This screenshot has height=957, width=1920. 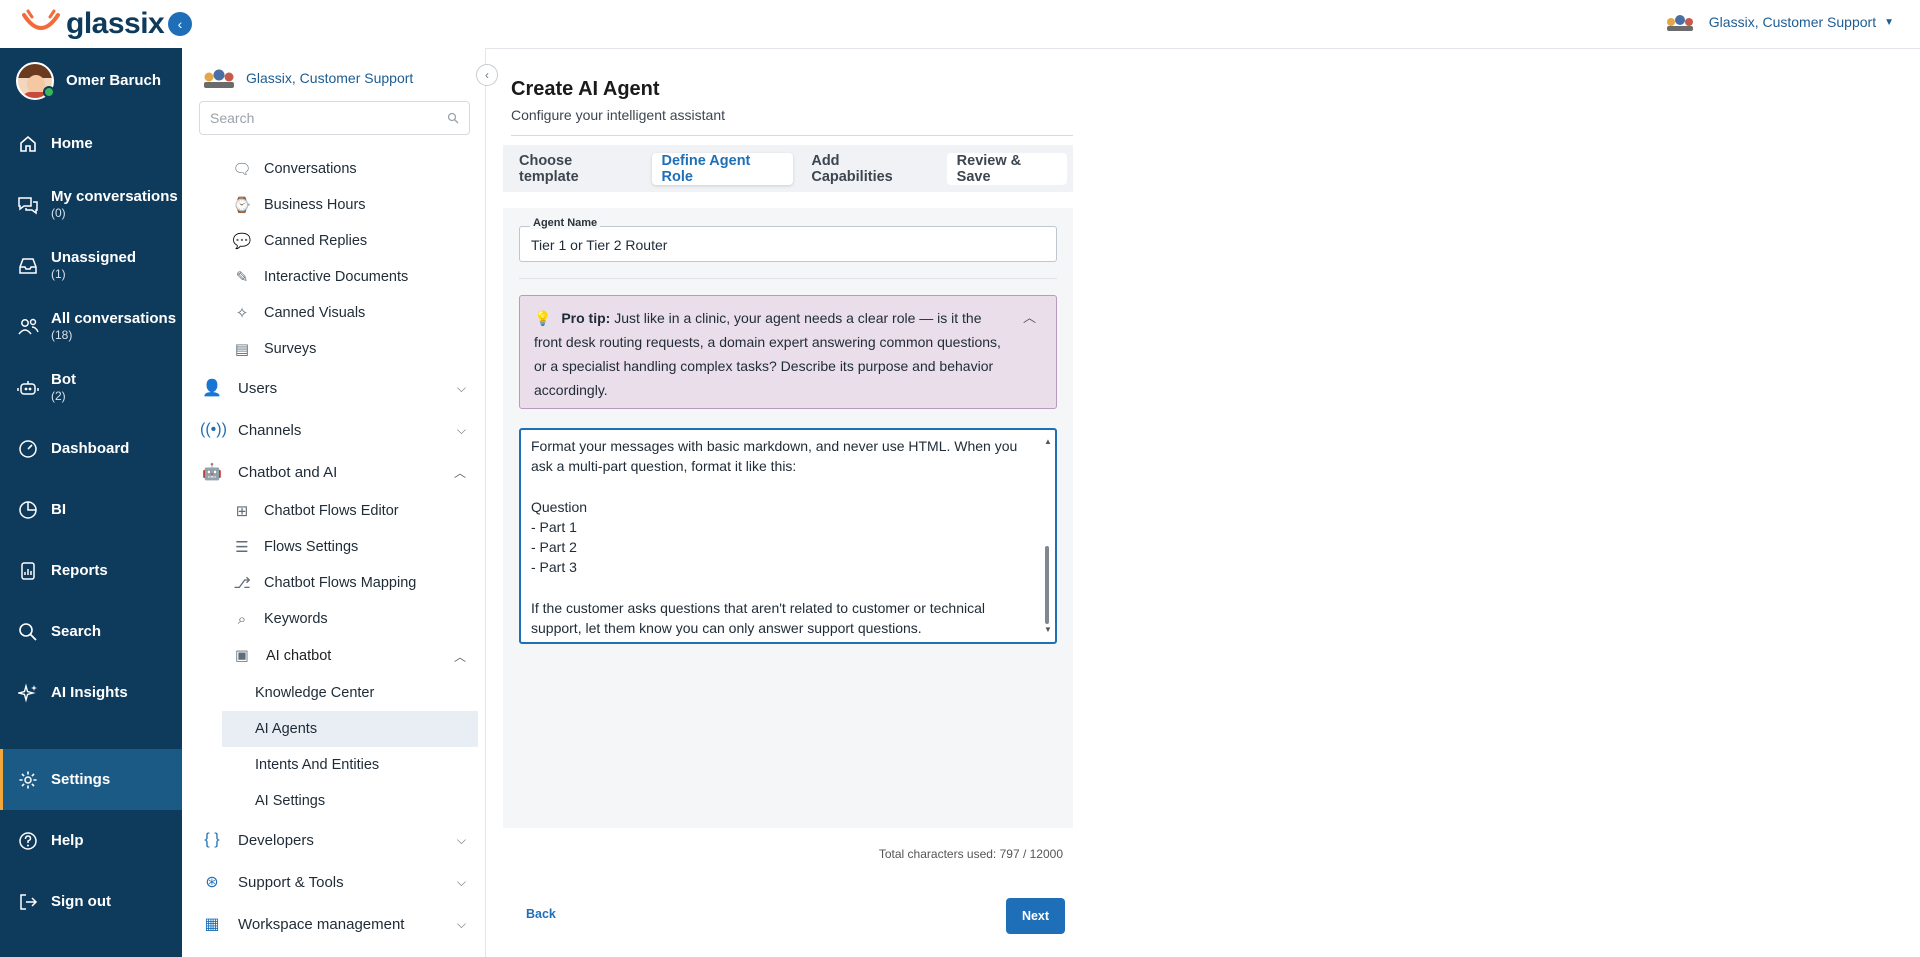 What do you see at coordinates (242, 313) in the screenshot?
I see `magic-wand-icon: ✧` at bounding box center [242, 313].